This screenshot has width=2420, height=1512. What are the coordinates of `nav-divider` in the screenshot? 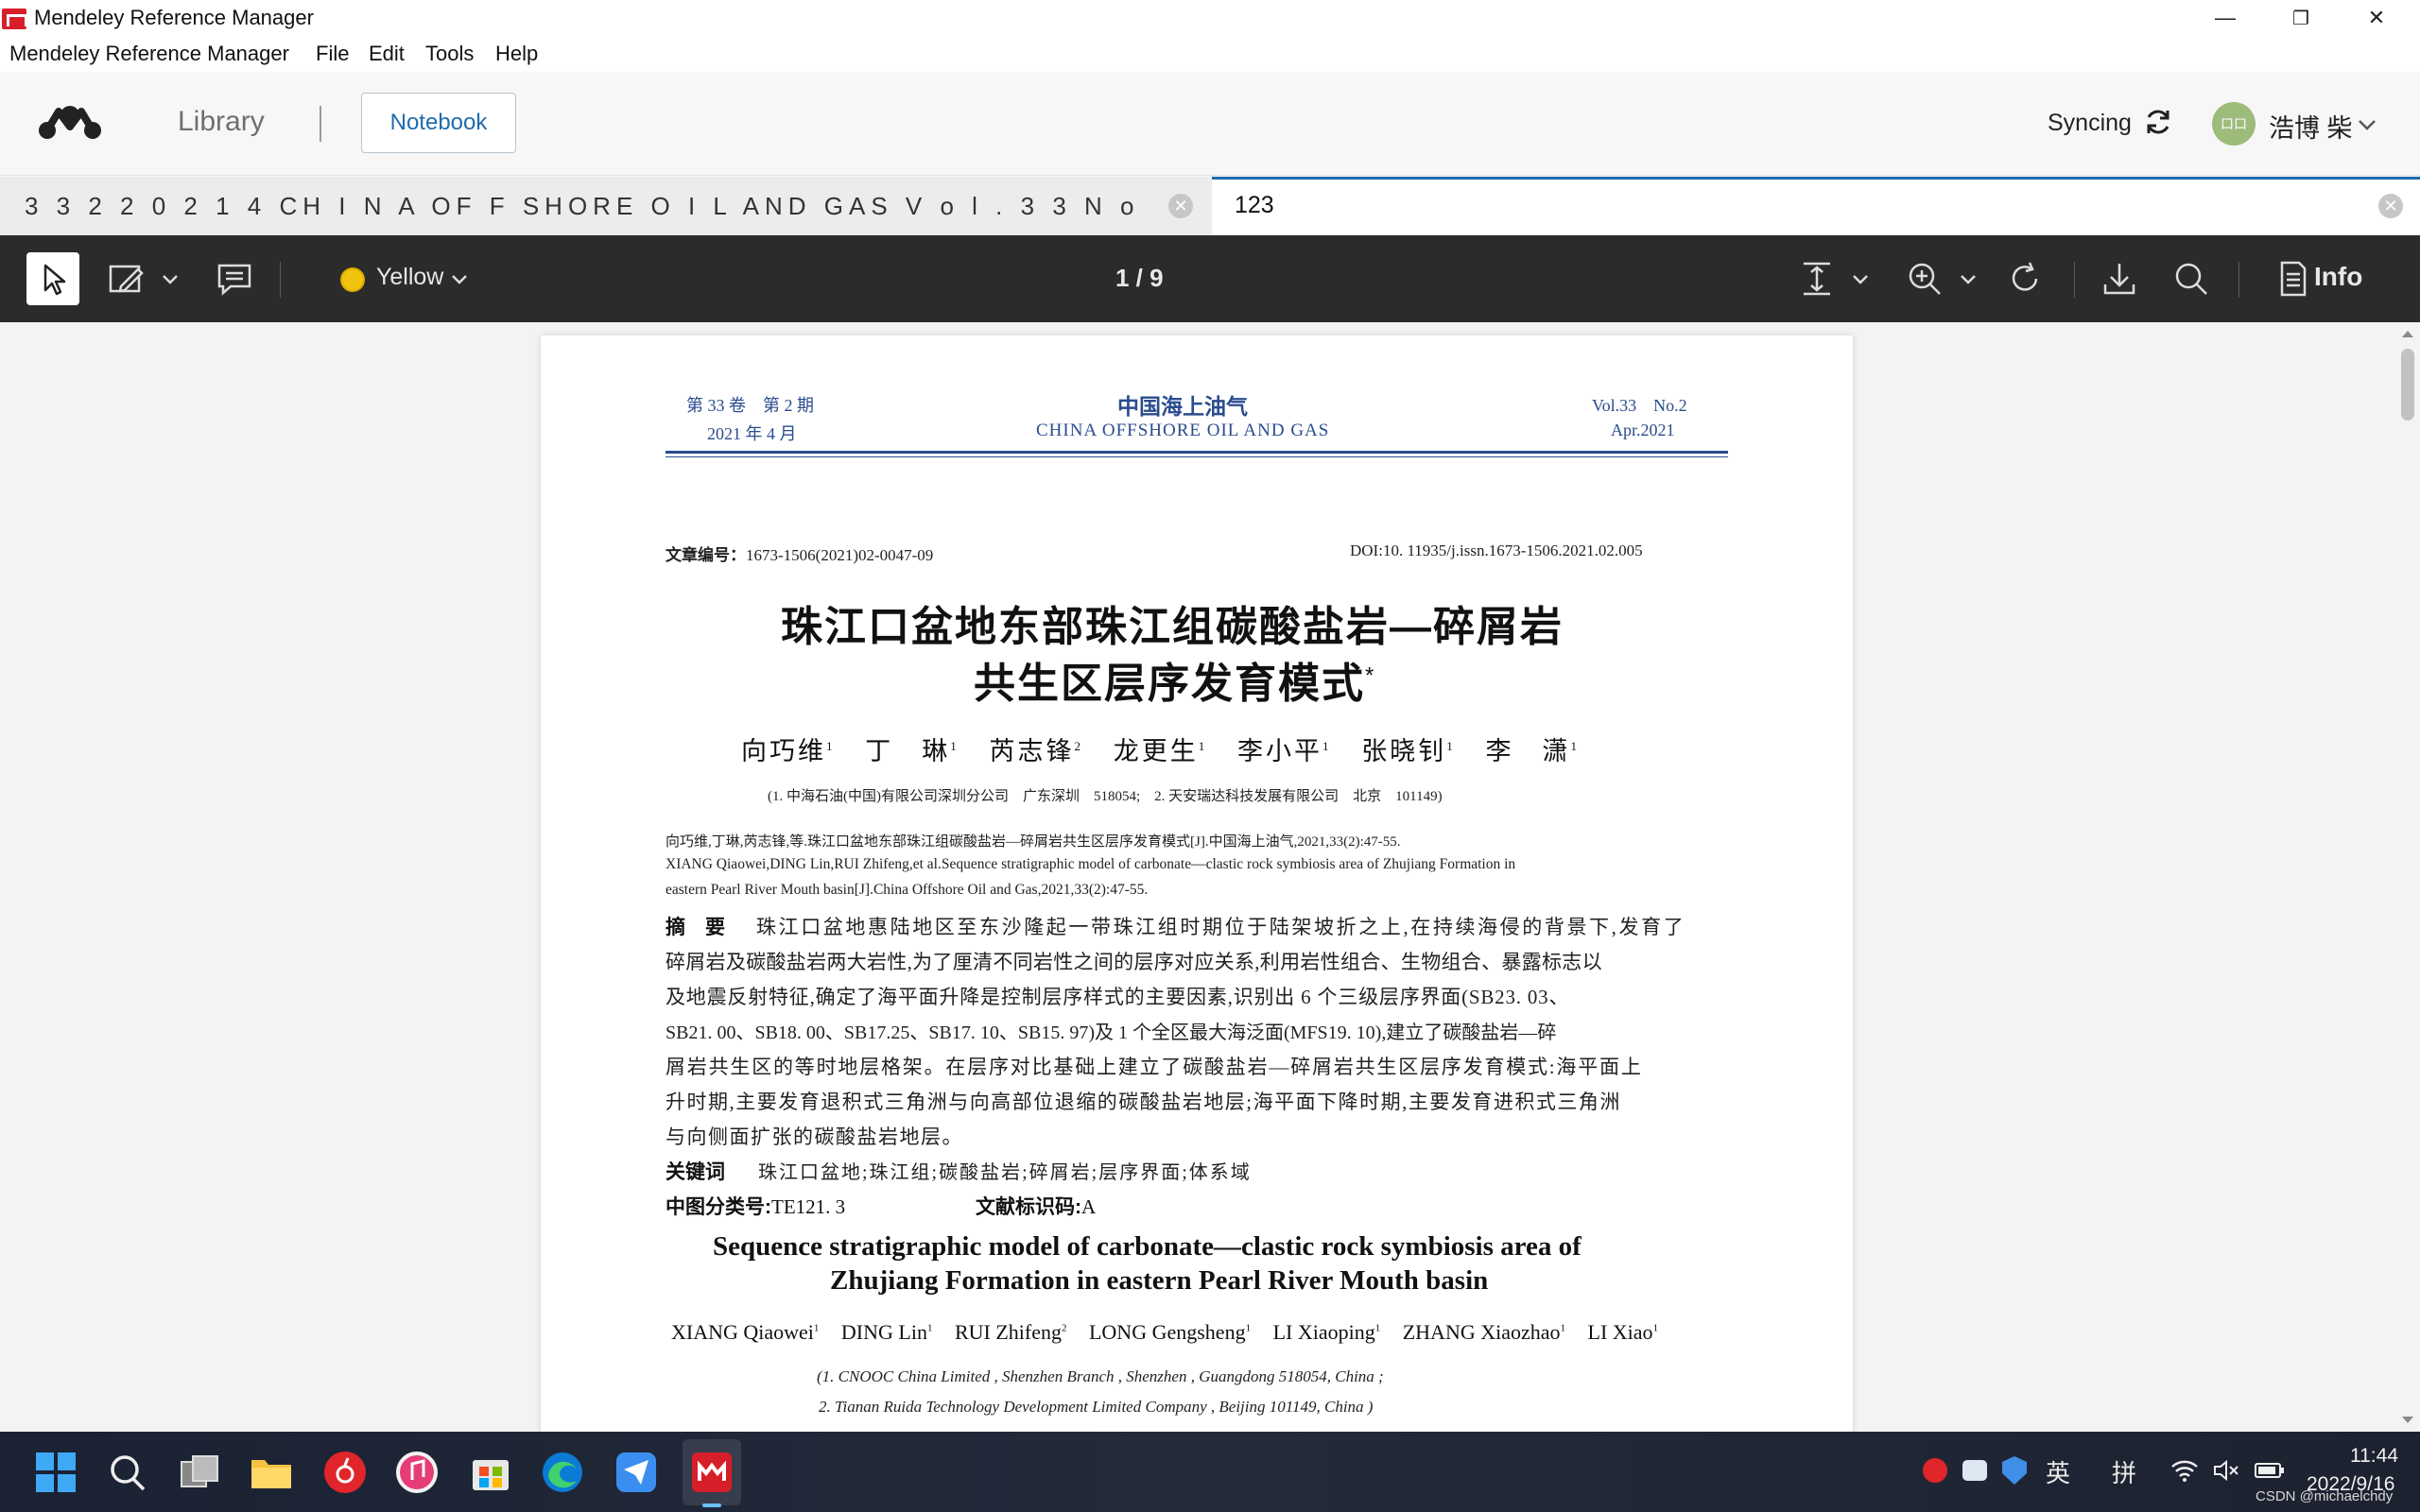 It's located at (320, 124).